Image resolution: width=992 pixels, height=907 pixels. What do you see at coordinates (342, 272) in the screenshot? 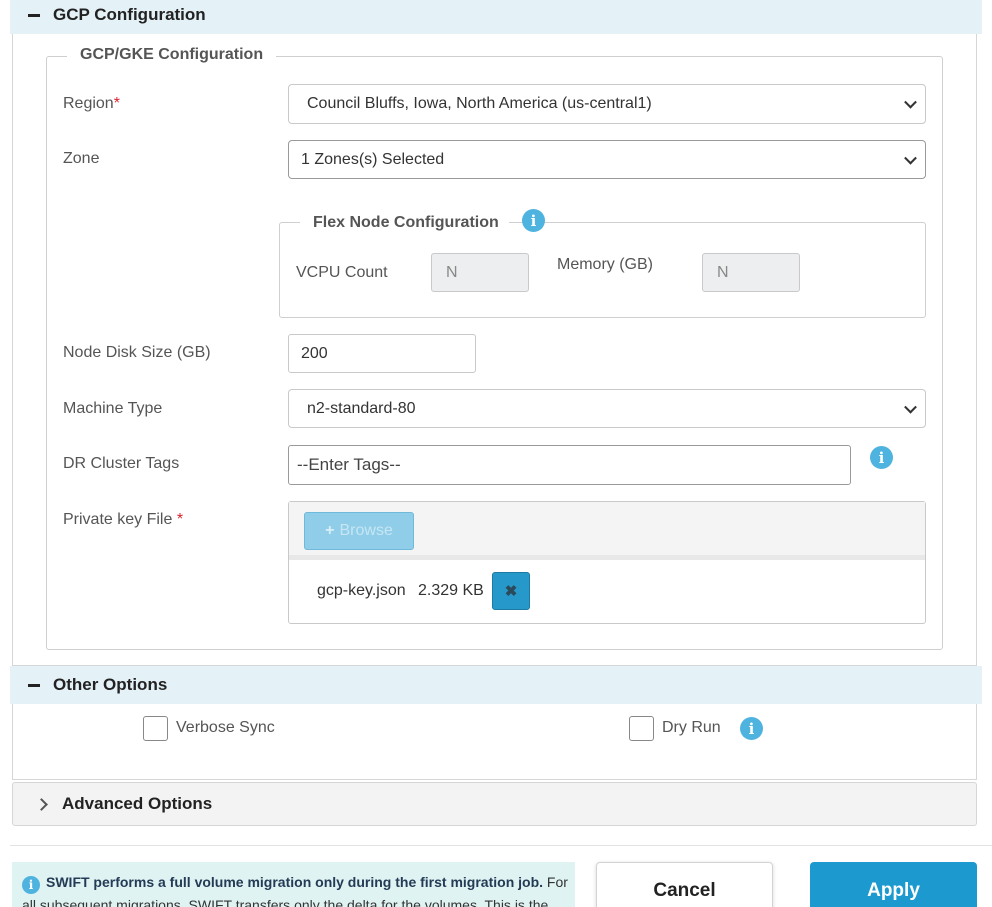
I see `vcpu-count-label: VCPU Count` at bounding box center [342, 272].